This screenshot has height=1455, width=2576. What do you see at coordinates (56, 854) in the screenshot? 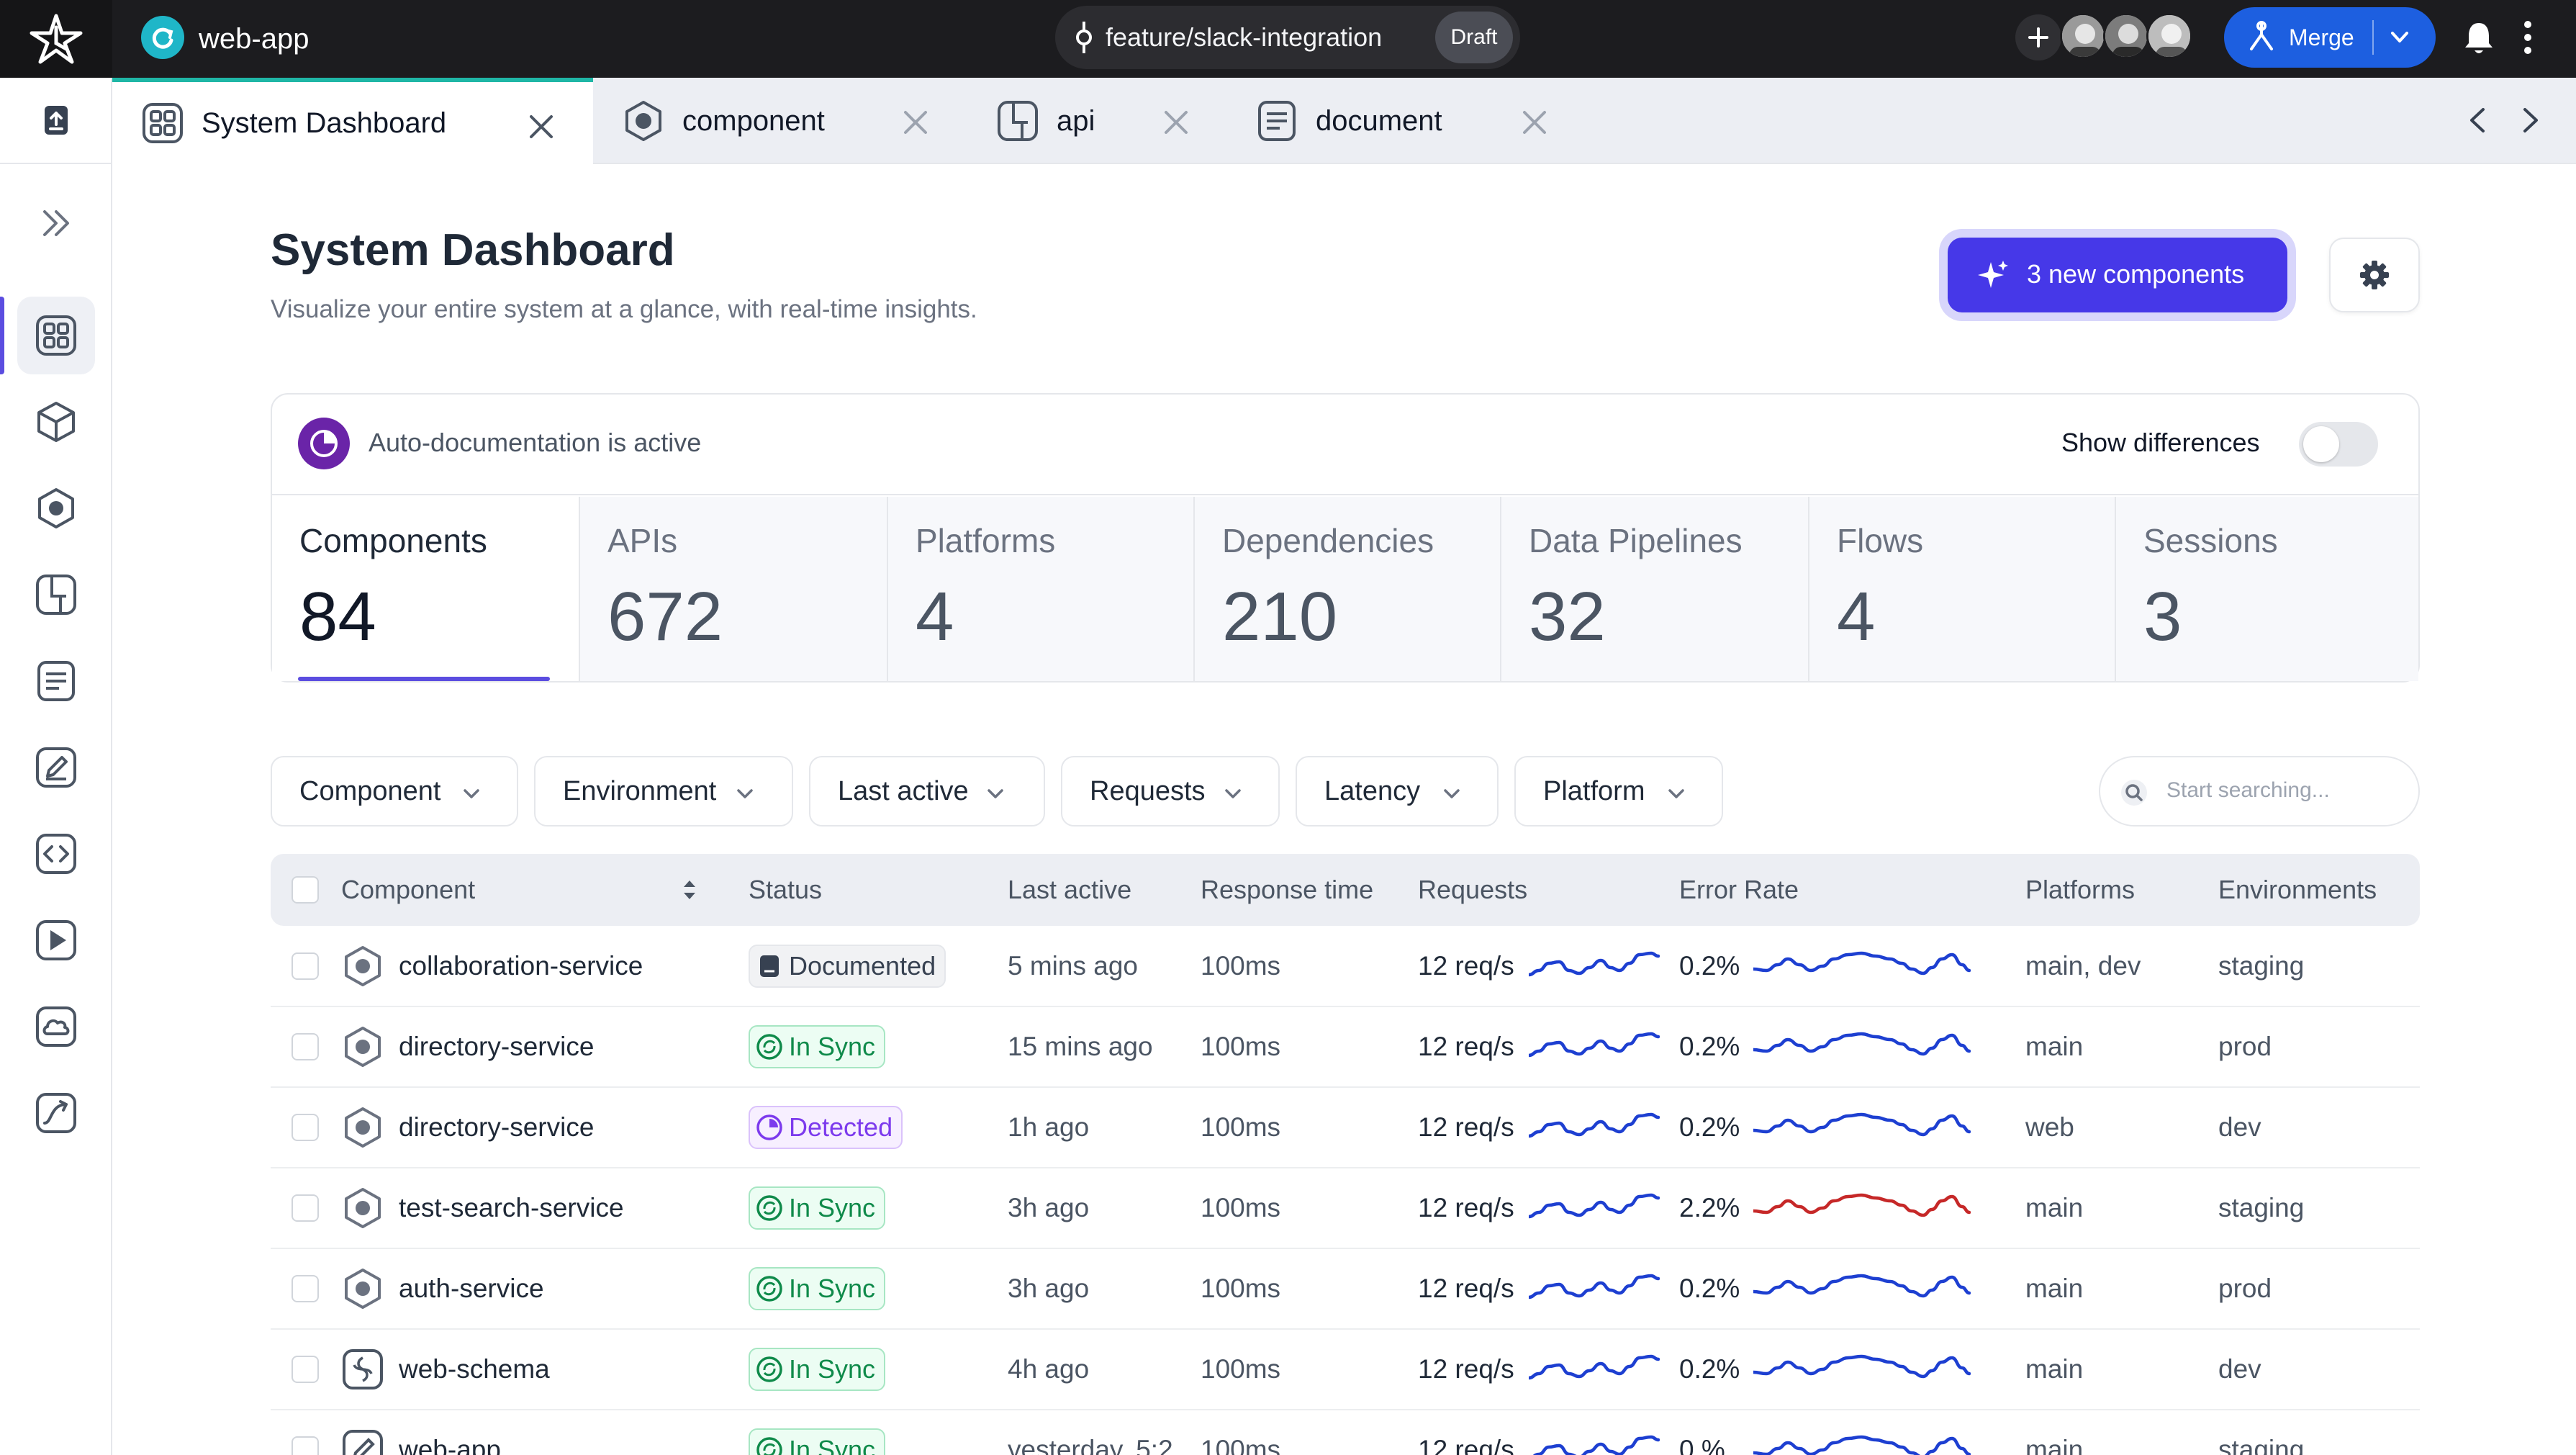
I see `rail-code` at bounding box center [56, 854].